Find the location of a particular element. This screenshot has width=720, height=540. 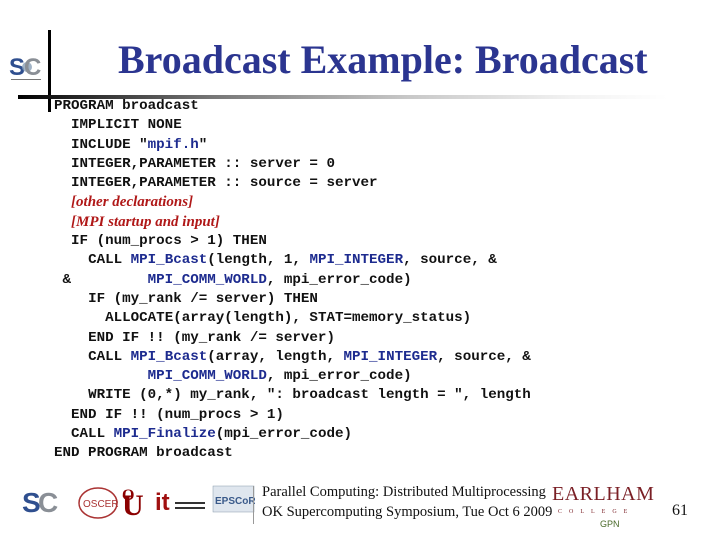

code-text: INCLUDE " is located at coordinates (109, 144).